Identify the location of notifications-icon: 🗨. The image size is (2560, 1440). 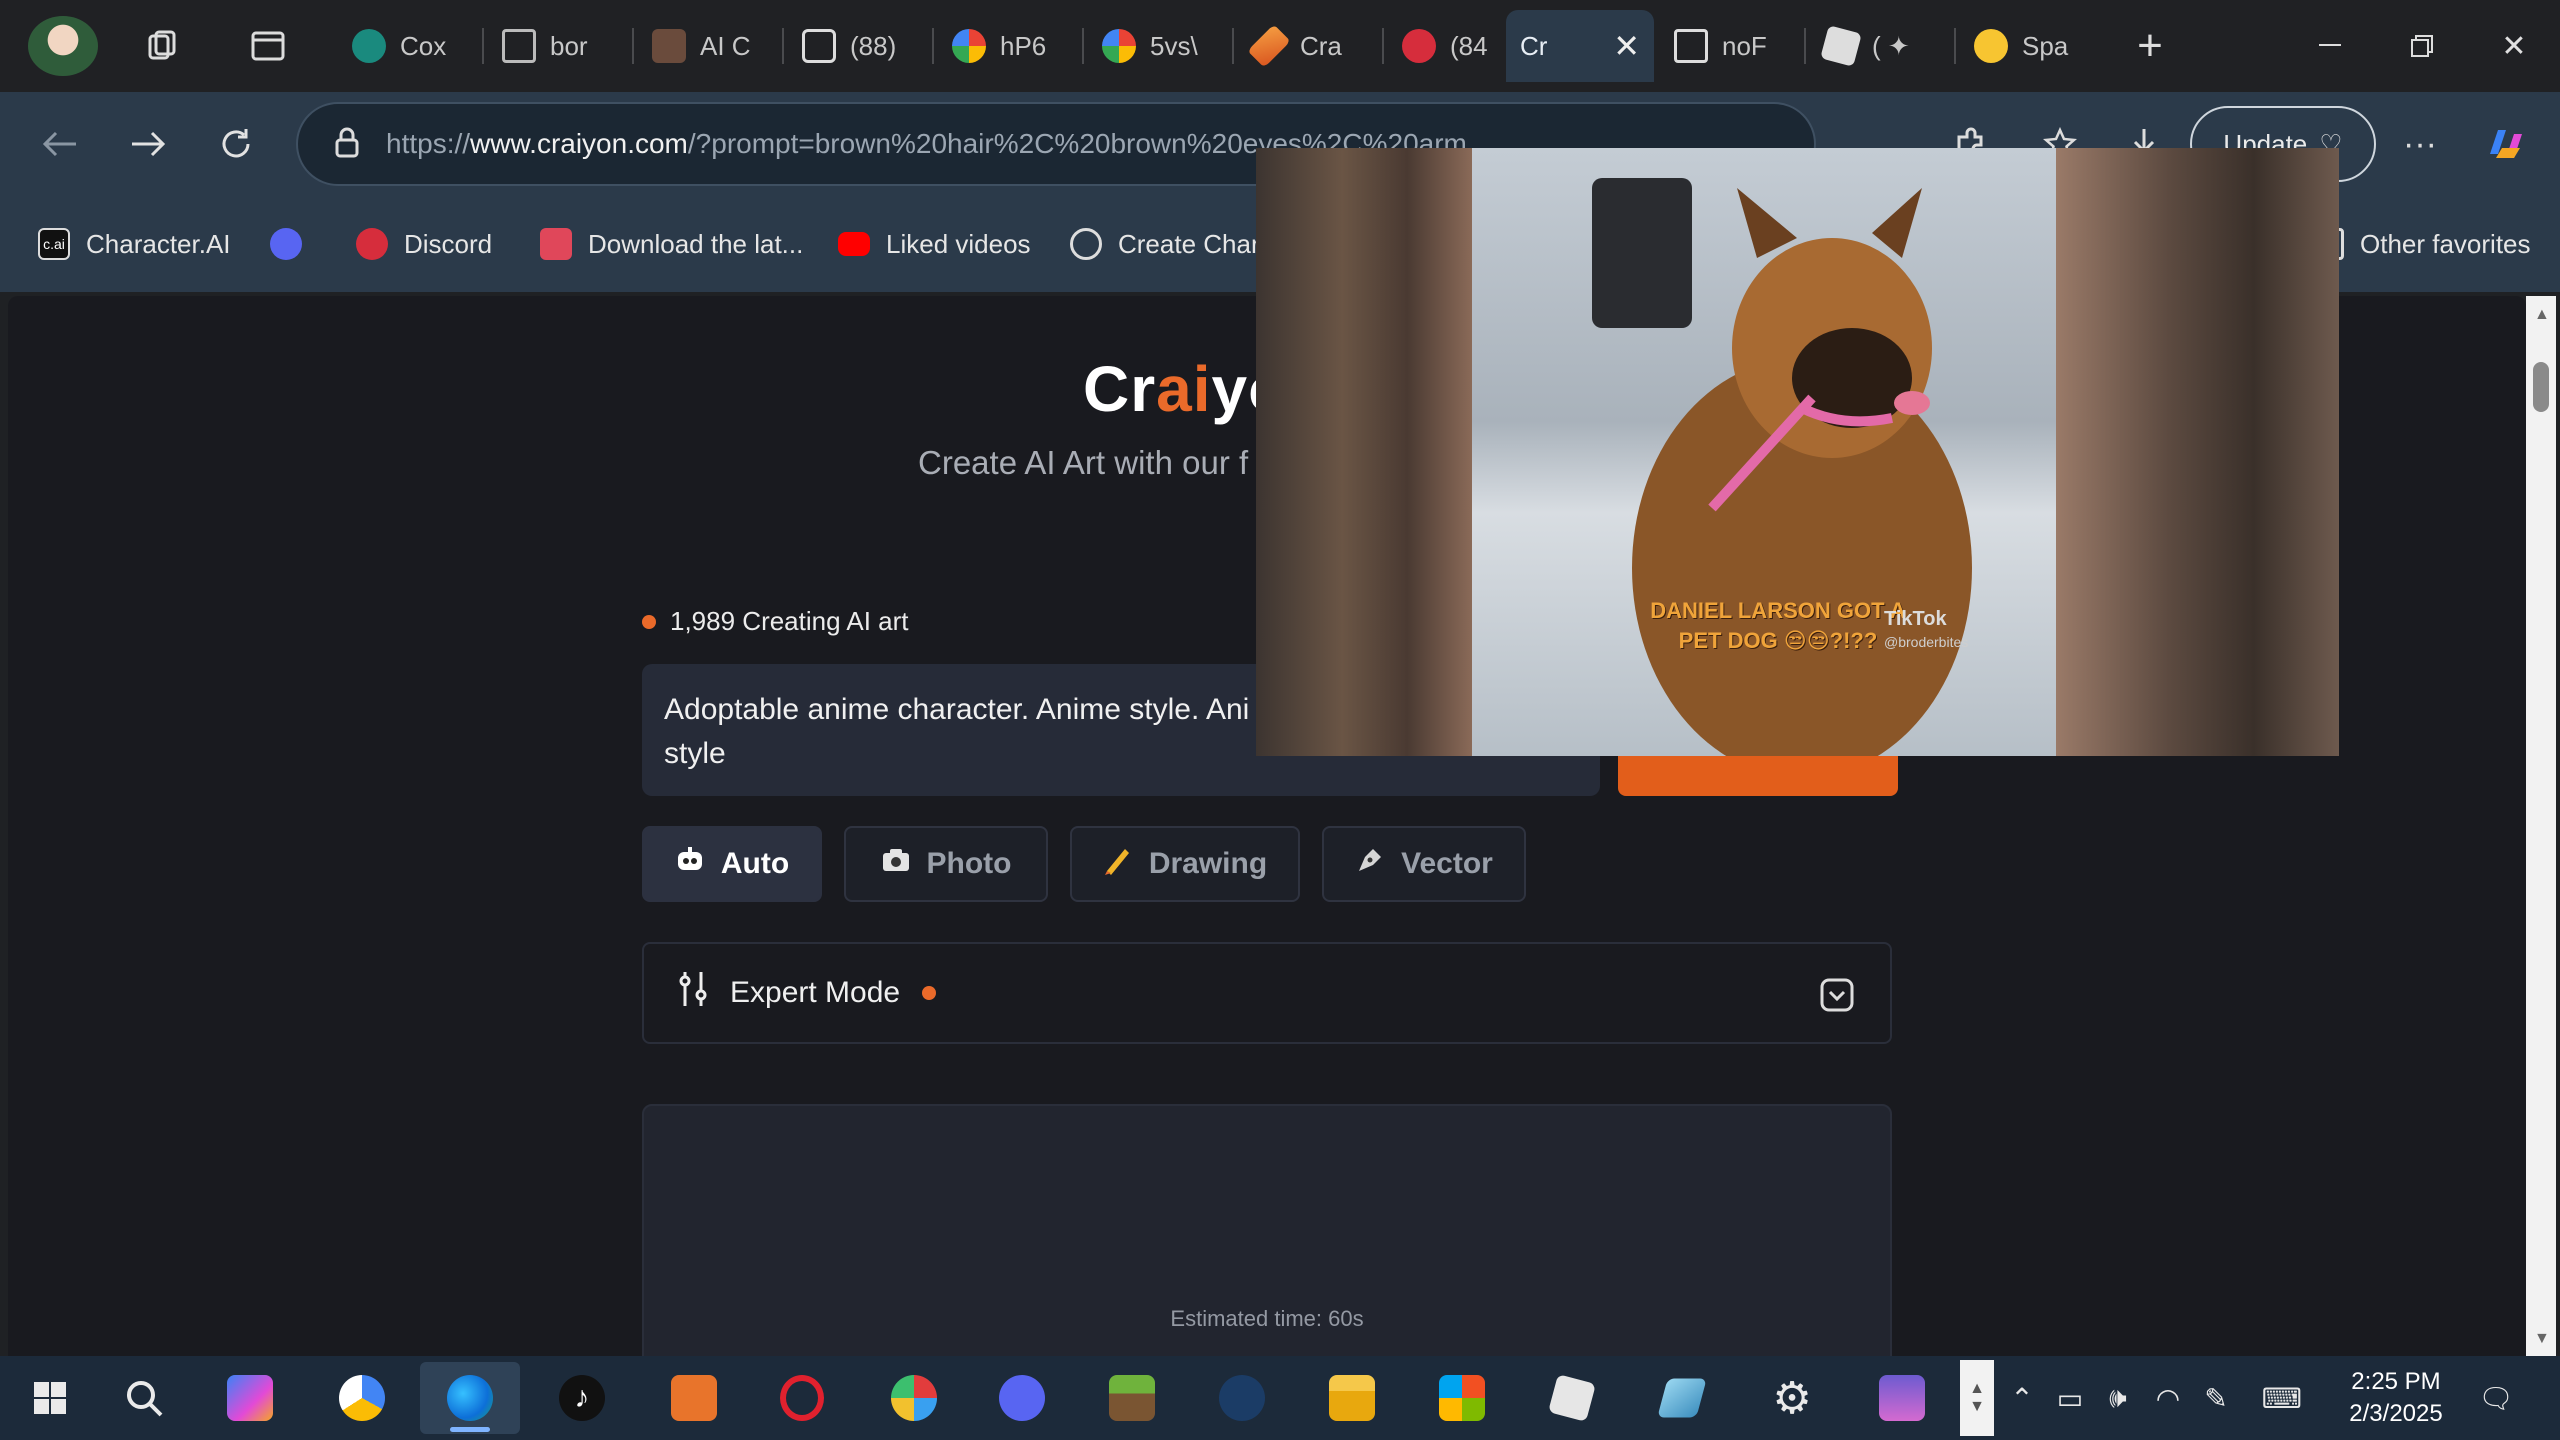
(2496, 1398).